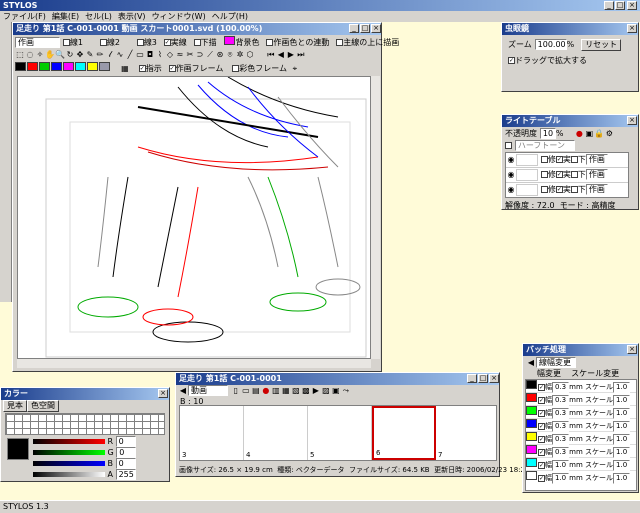  Describe the element at coordinates (85, 424) in the screenshot. I see `palette-grid` at that location.